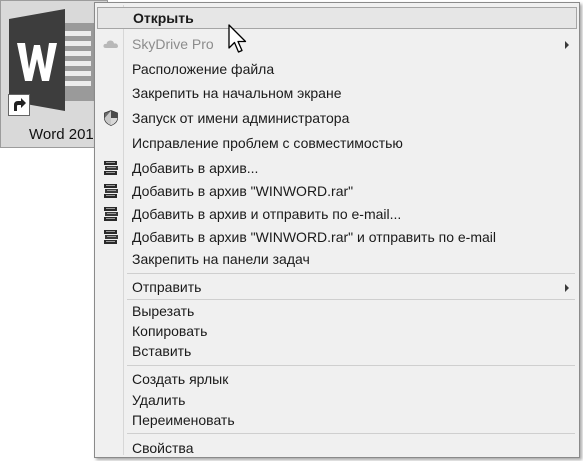  Describe the element at coordinates (337, 44) in the screenshot. I see `menu-item-skydrive-pro: SkyDrive Pro` at that location.